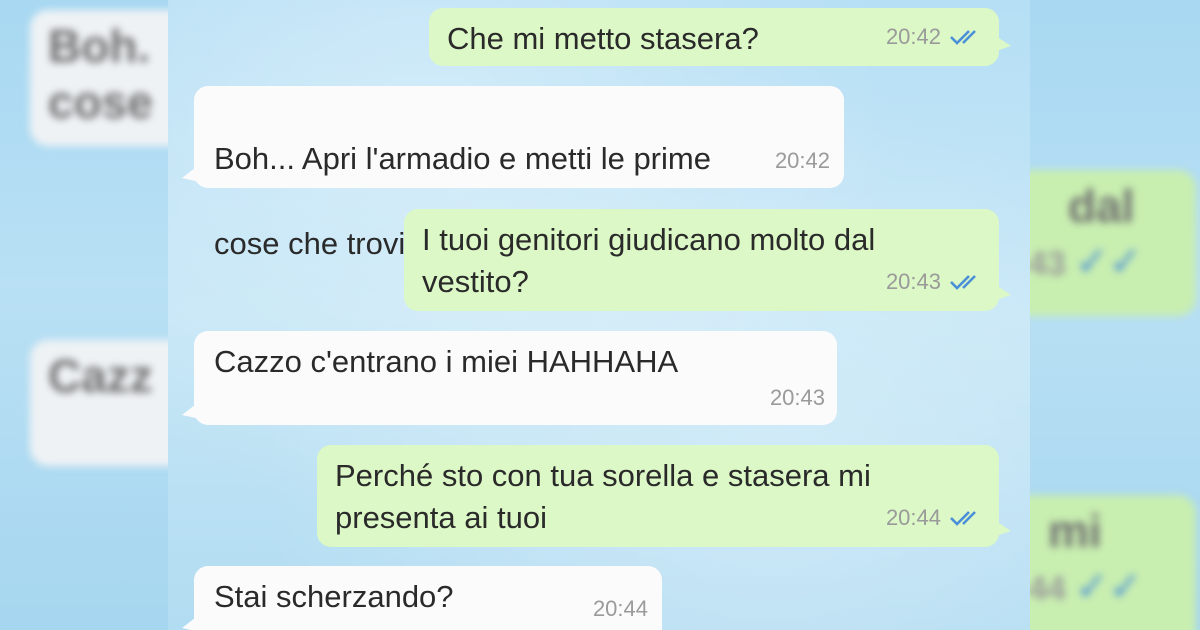  What do you see at coordinates (84, 315) in the screenshot?
I see `blurred-background-left: Boh. cose Cazz` at bounding box center [84, 315].